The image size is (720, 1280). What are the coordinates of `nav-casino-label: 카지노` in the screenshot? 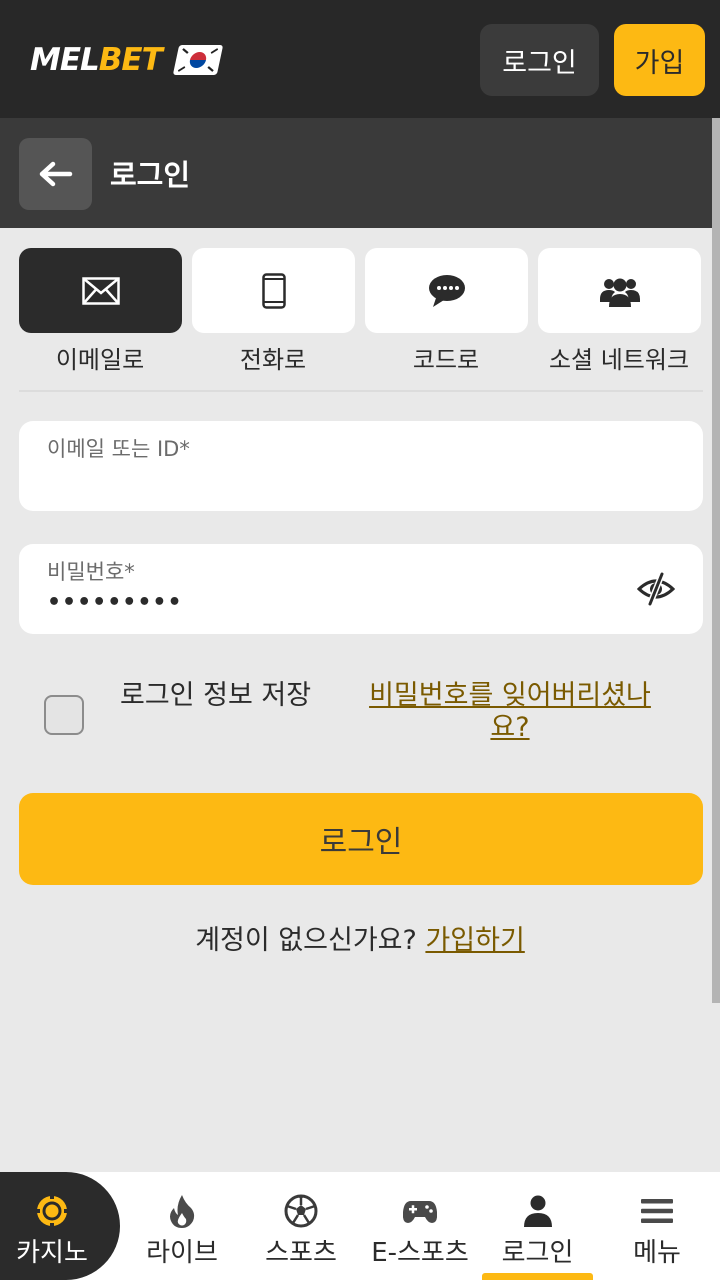 It's located at (52, 1253).